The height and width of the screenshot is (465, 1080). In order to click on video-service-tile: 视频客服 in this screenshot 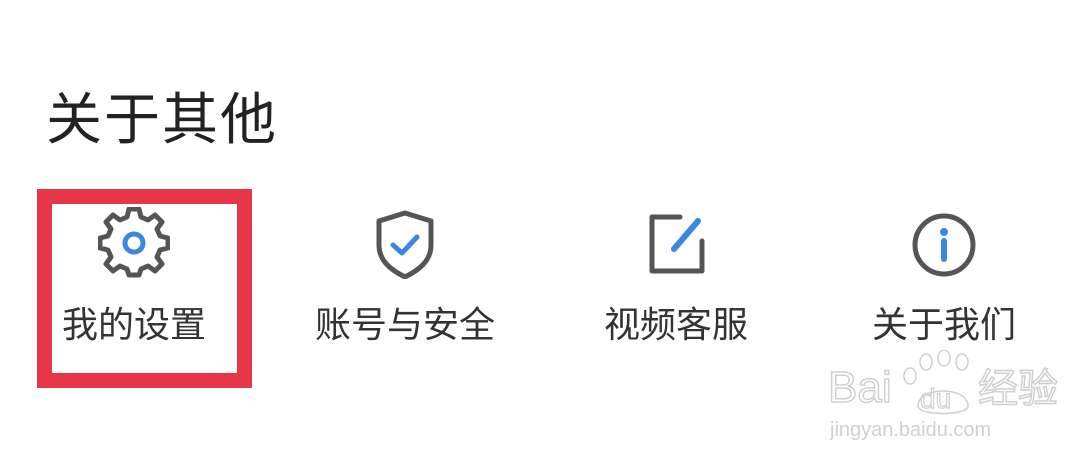, I will do `click(676, 290)`.